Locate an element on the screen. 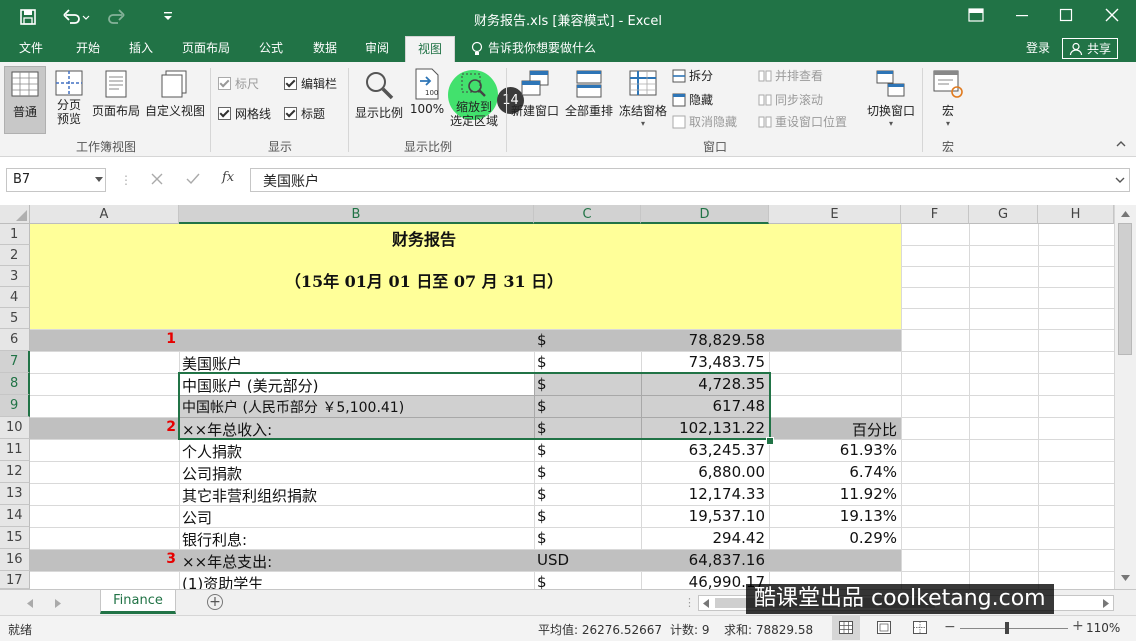 The height and width of the screenshot is (641, 1136). scroll-right-icon is located at coordinates (1106, 603).